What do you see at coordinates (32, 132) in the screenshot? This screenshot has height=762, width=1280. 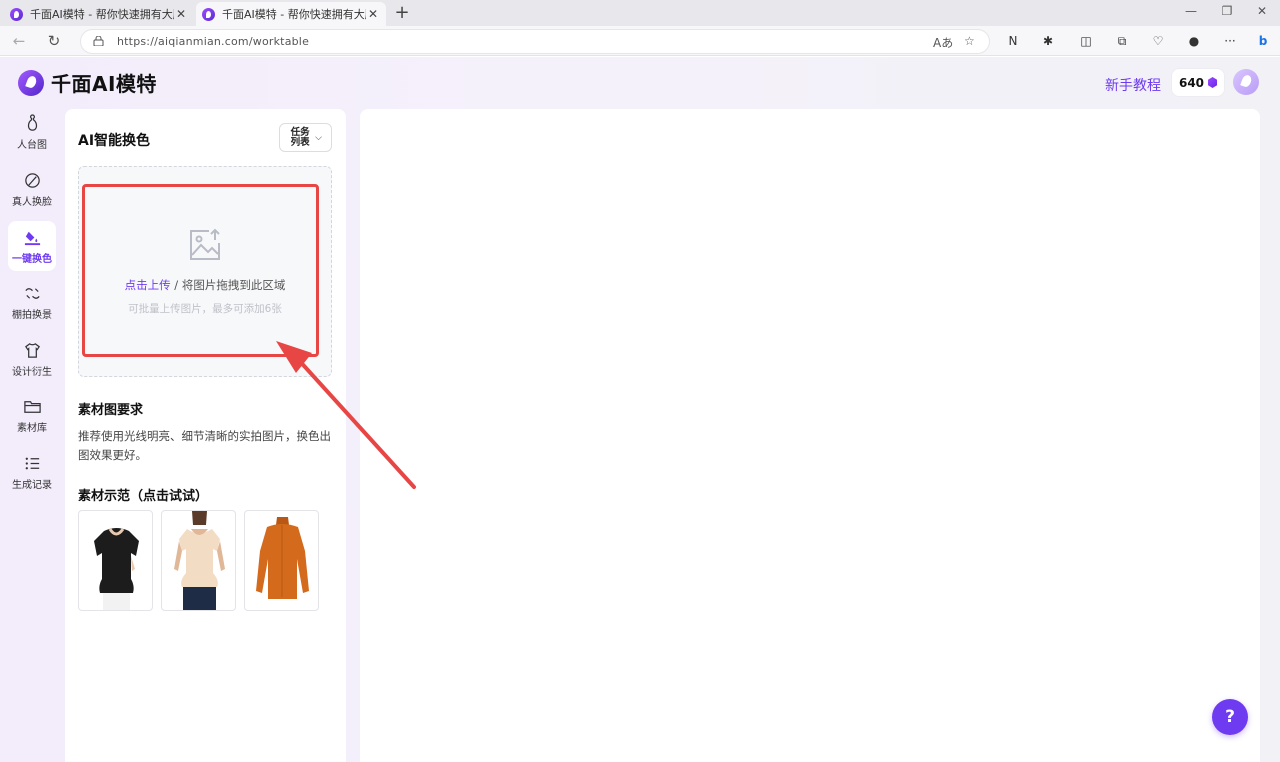 I see `sidebar-item-mannequin: 人台图` at bounding box center [32, 132].